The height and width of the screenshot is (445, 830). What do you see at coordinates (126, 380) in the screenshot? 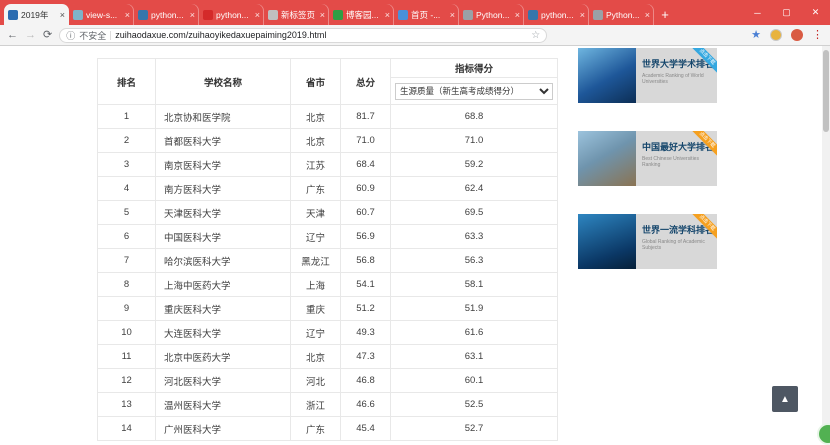
I see `cell-rank: 12` at bounding box center [126, 380].